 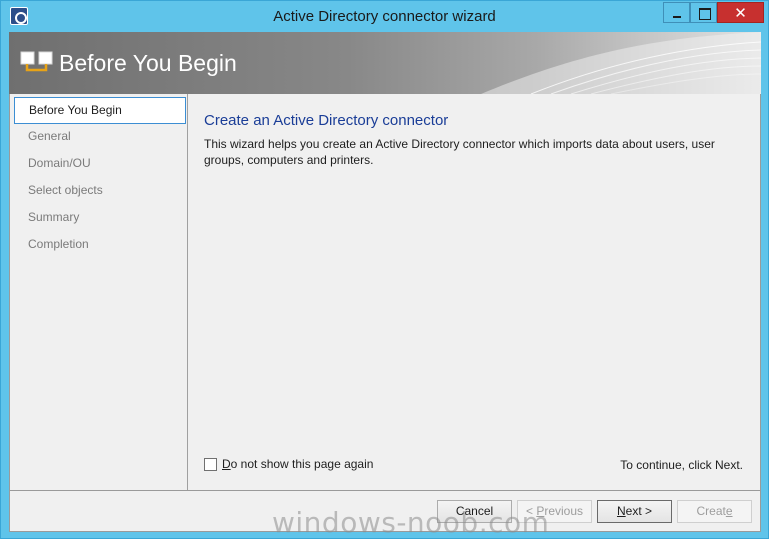 I want to click on dont-show-again-label: Do not show this page again, so click(x=297, y=464).